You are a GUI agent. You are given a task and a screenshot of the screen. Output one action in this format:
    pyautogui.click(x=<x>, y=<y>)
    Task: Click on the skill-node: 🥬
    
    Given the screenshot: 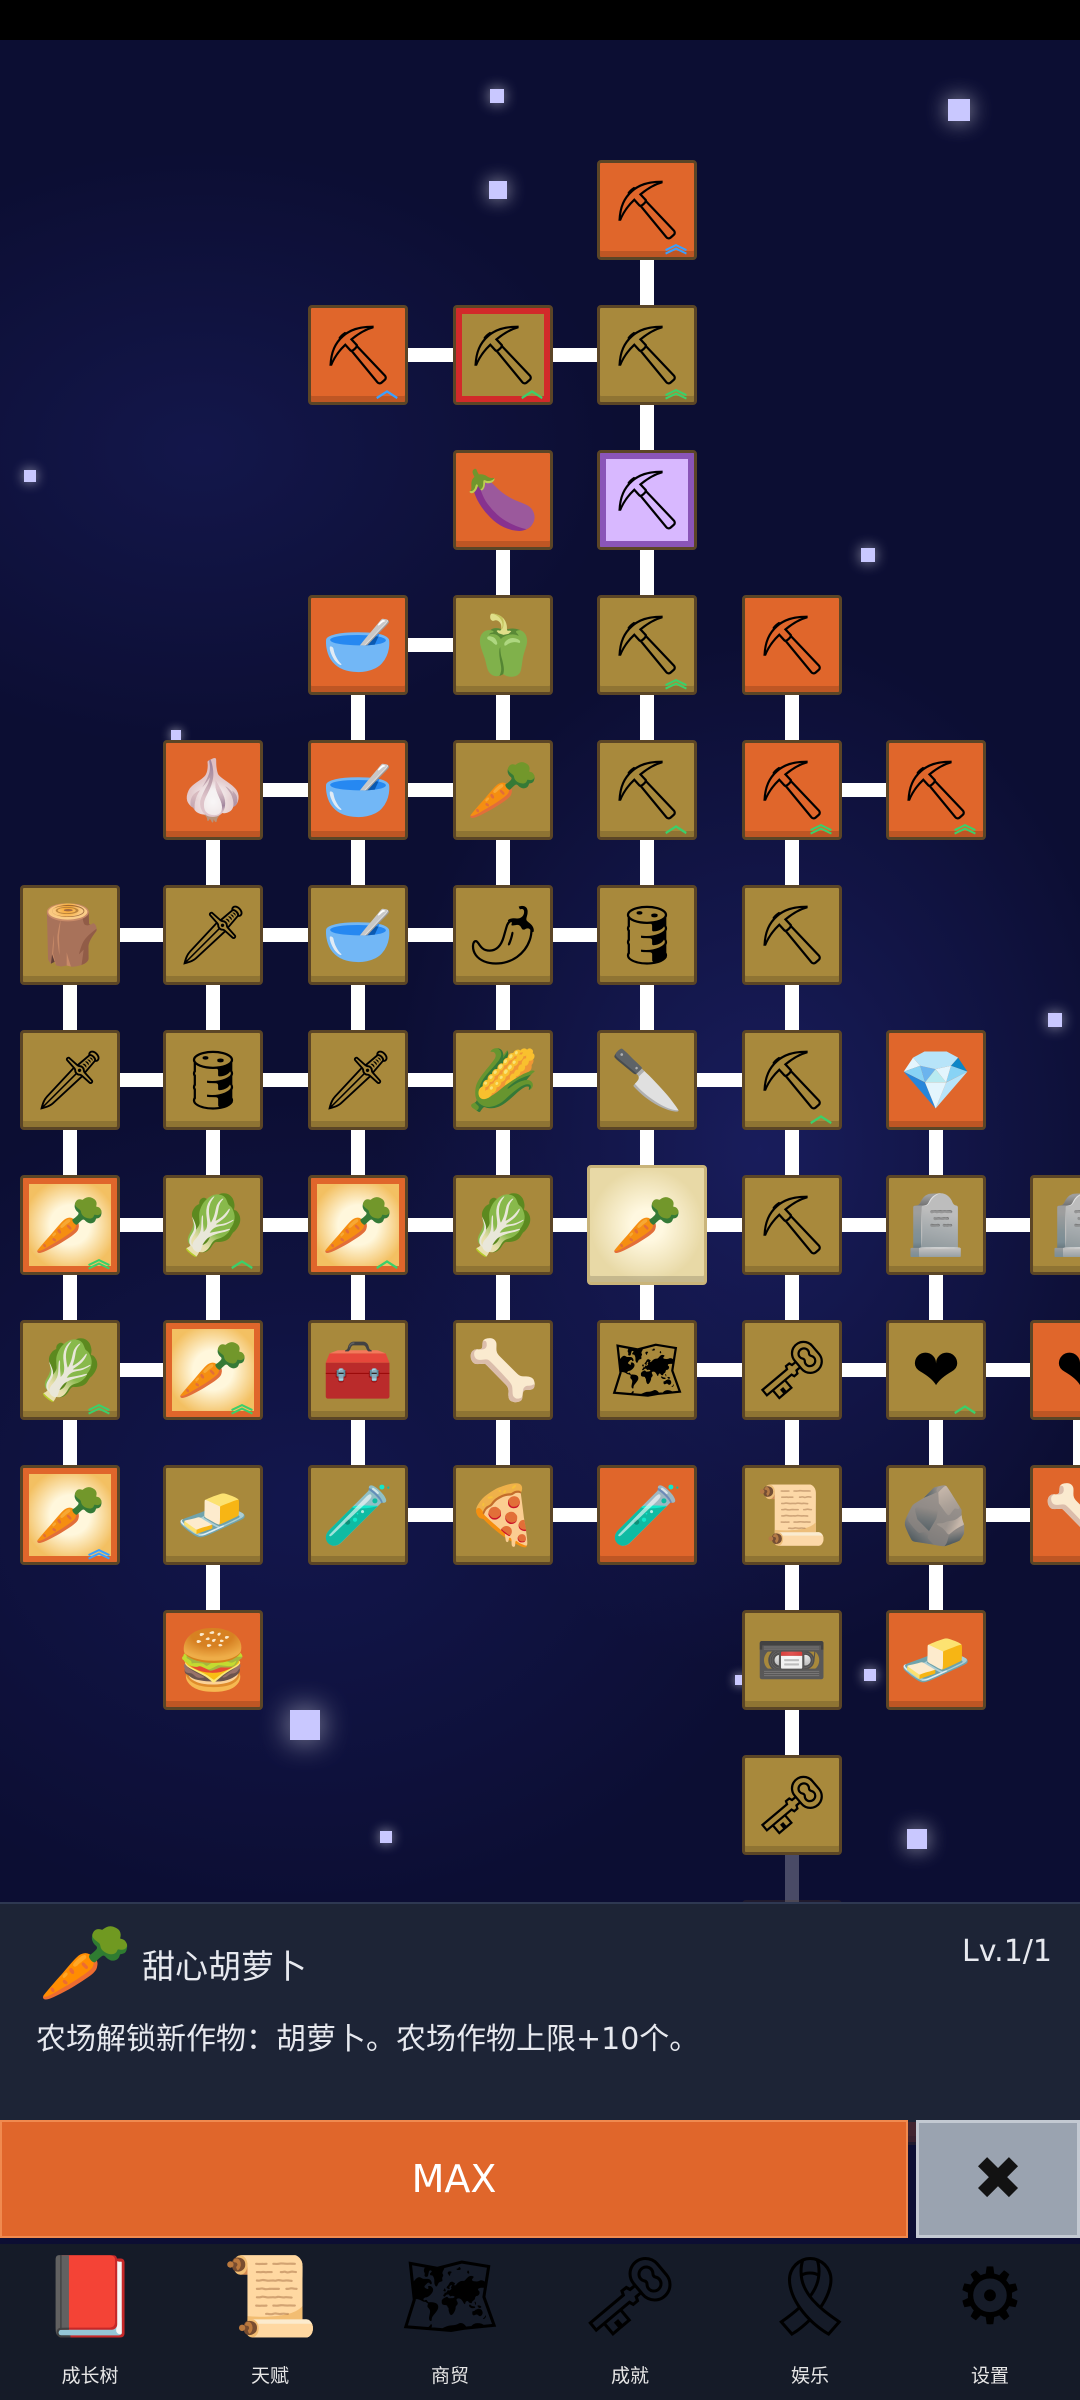 What is the action you would take?
    pyautogui.click(x=503, y=1225)
    